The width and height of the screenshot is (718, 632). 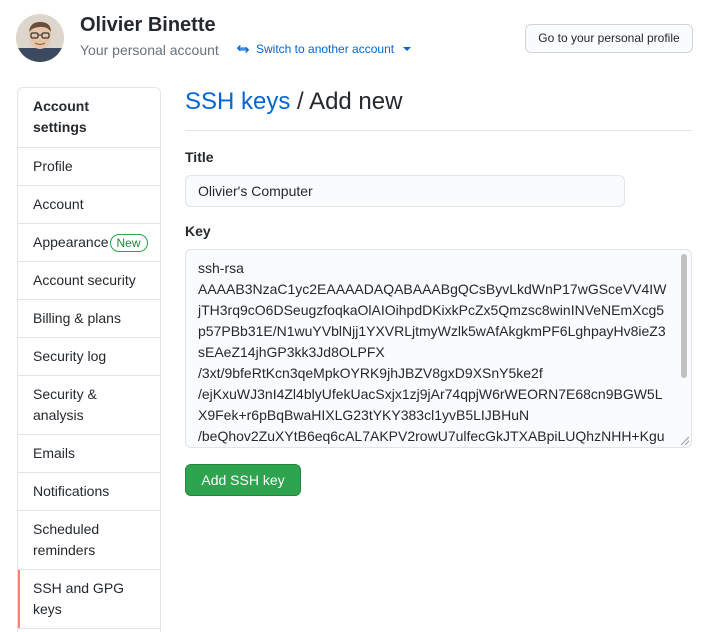 What do you see at coordinates (199, 157) in the screenshot?
I see `title-label: Title` at bounding box center [199, 157].